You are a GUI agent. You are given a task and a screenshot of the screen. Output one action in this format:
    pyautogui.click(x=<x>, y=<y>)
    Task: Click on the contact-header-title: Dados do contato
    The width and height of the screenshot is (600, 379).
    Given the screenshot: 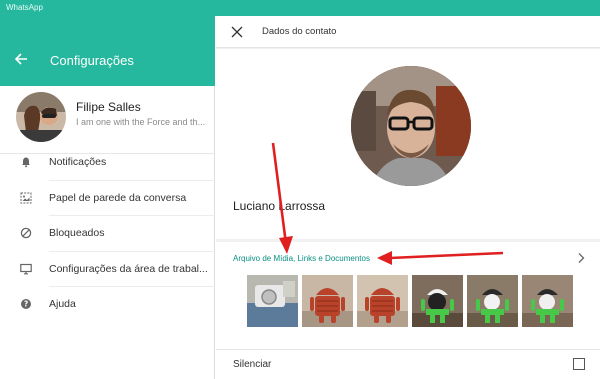 What is the action you would take?
    pyautogui.click(x=299, y=31)
    